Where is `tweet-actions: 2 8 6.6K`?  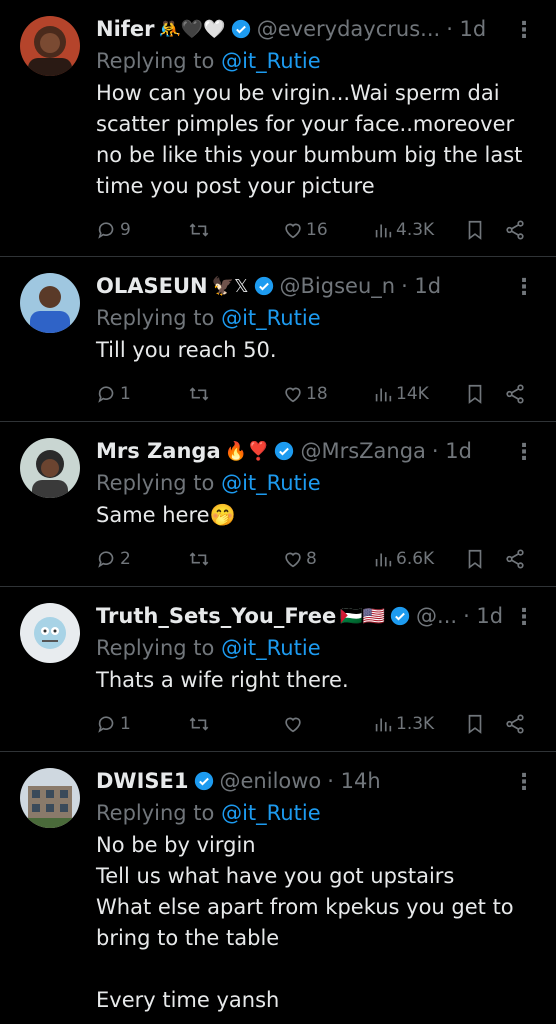 tweet-actions: 2 8 6.6K is located at coordinates (319, 559).